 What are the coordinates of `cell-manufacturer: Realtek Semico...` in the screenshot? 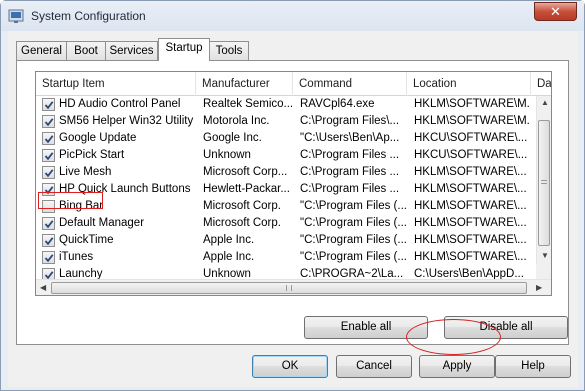 It's located at (248, 104).